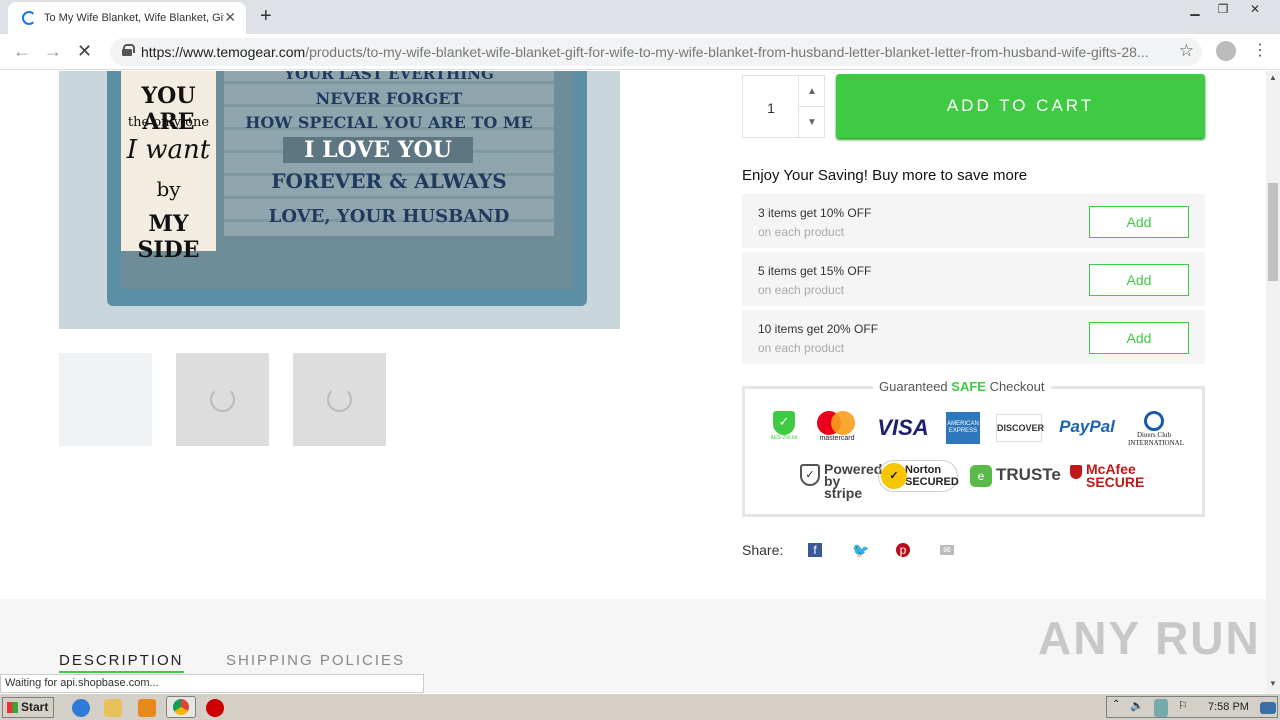  I want to click on safe-checkout-title: Guaranteed SAFE Checkout, so click(962, 386).